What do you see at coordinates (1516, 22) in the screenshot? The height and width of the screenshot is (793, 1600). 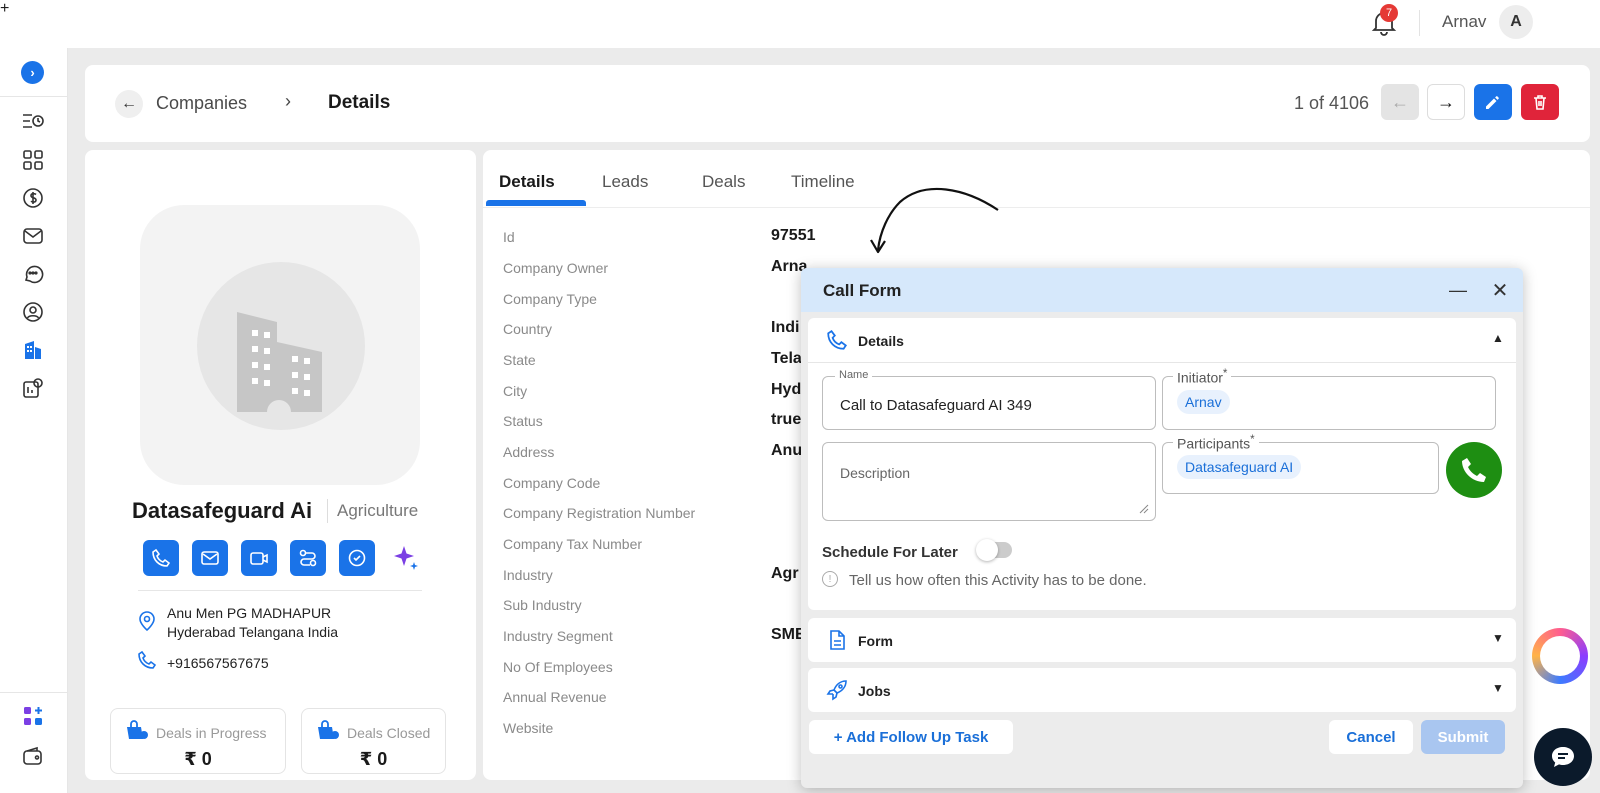 I see `user-avatar: A` at bounding box center [1516, 22].